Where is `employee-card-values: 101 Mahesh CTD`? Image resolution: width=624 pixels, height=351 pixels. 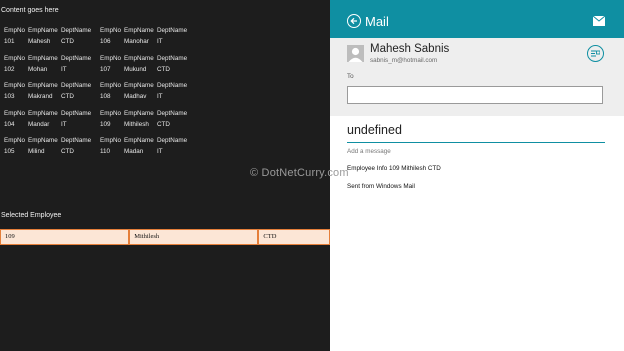
employee-card-values: 101 Mahesh CTD is located at coordinates (53, 41).